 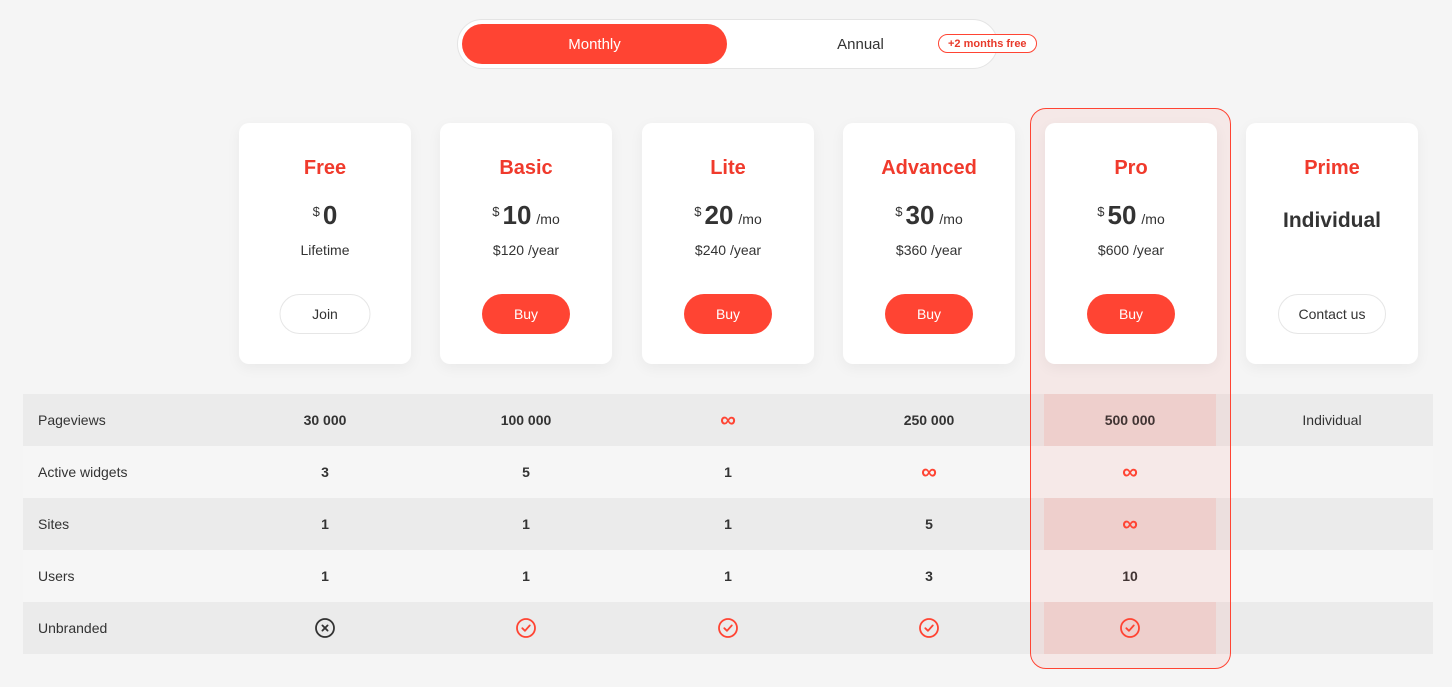 I want to click on price-yearly: $360 /year, so click(x=929, y=250).